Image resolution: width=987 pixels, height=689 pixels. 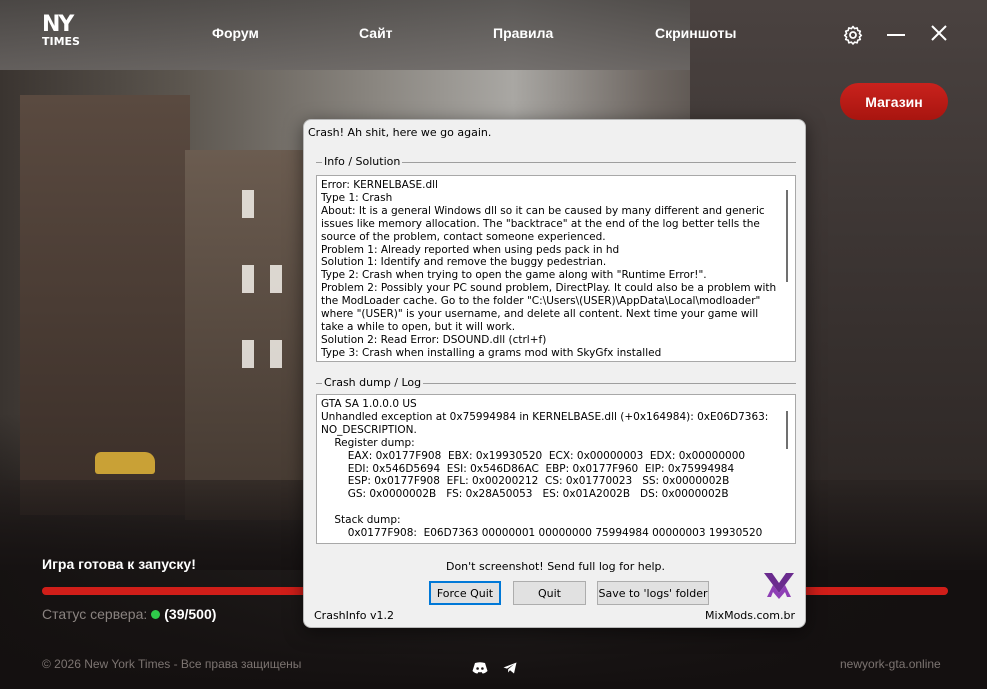 What do you see at coordinates (695, 33) in the screenshot?
I see `nav-screenshots: Скриншоты` at bounding box center [695, 33].